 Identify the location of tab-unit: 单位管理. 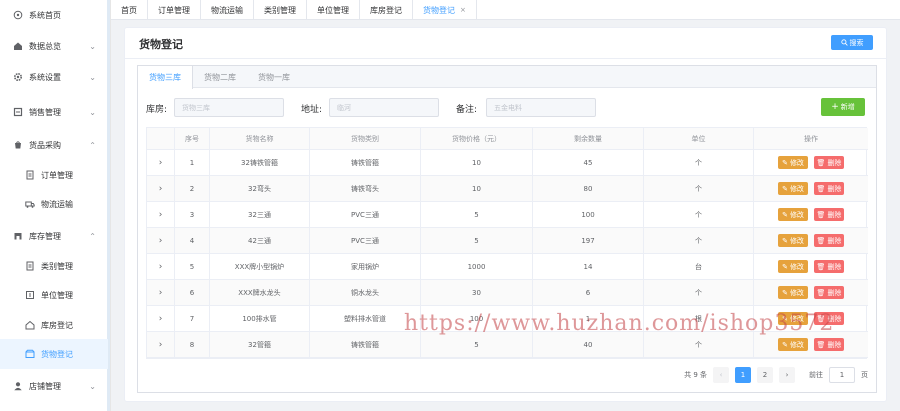
(333, 10).